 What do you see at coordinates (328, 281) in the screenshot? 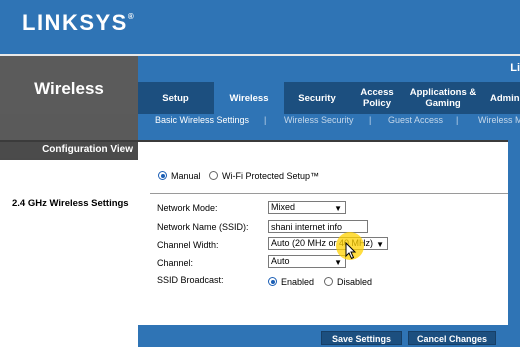
I see `ssid-broadcast-disabled-radio` at bounding box center [328, 281].